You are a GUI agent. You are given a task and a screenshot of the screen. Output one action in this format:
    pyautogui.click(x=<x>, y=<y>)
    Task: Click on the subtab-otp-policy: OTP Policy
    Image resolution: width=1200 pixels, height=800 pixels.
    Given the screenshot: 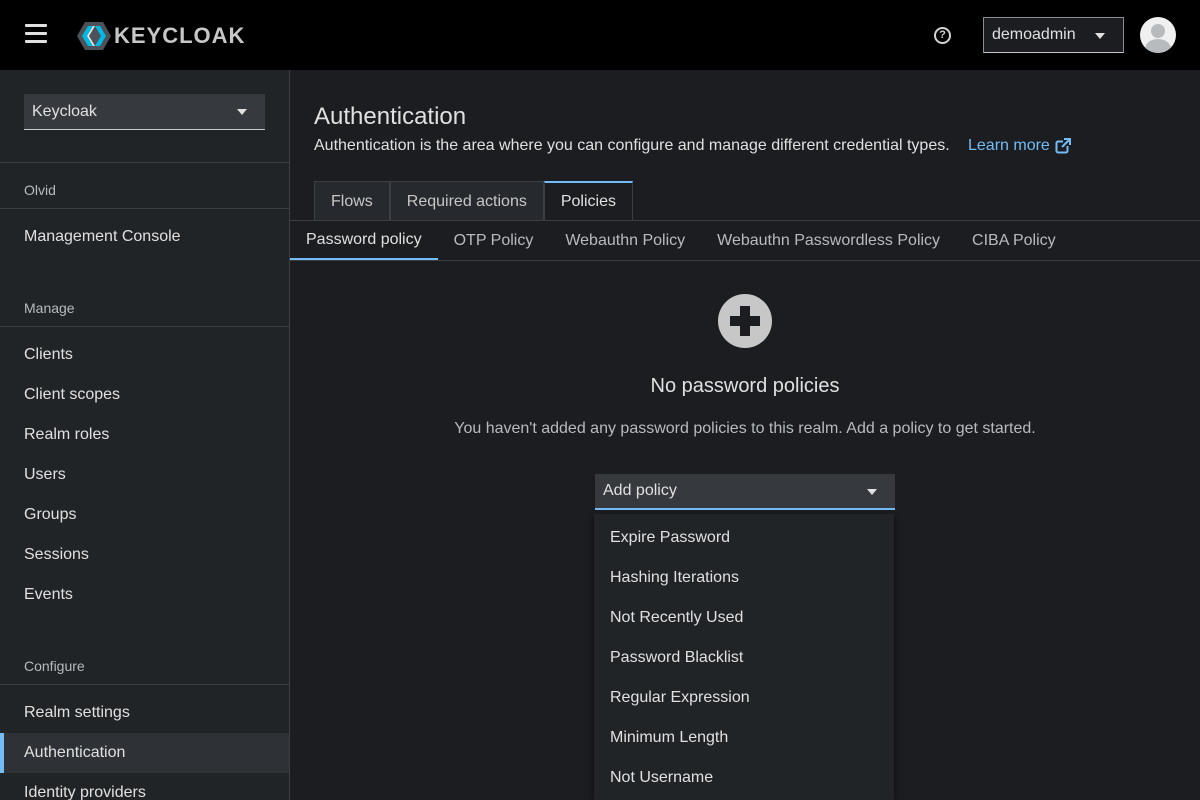 What is the action you would take?
    pyautogui.click(x=494, y=241)
    